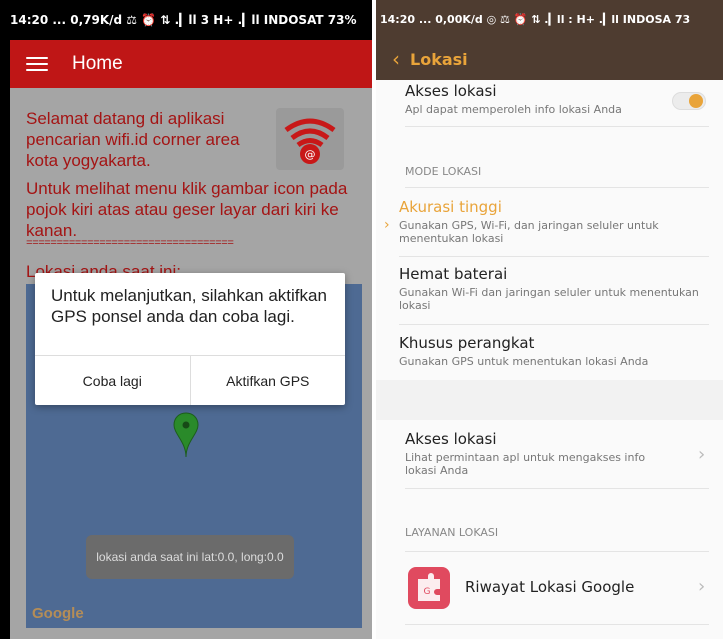  What do you see at coordinates (190, 557) in the screenshot?
I see `location-toast: lokasi anda saat ini lat:0.0, long:0.0` at bounding box center [190, 557].